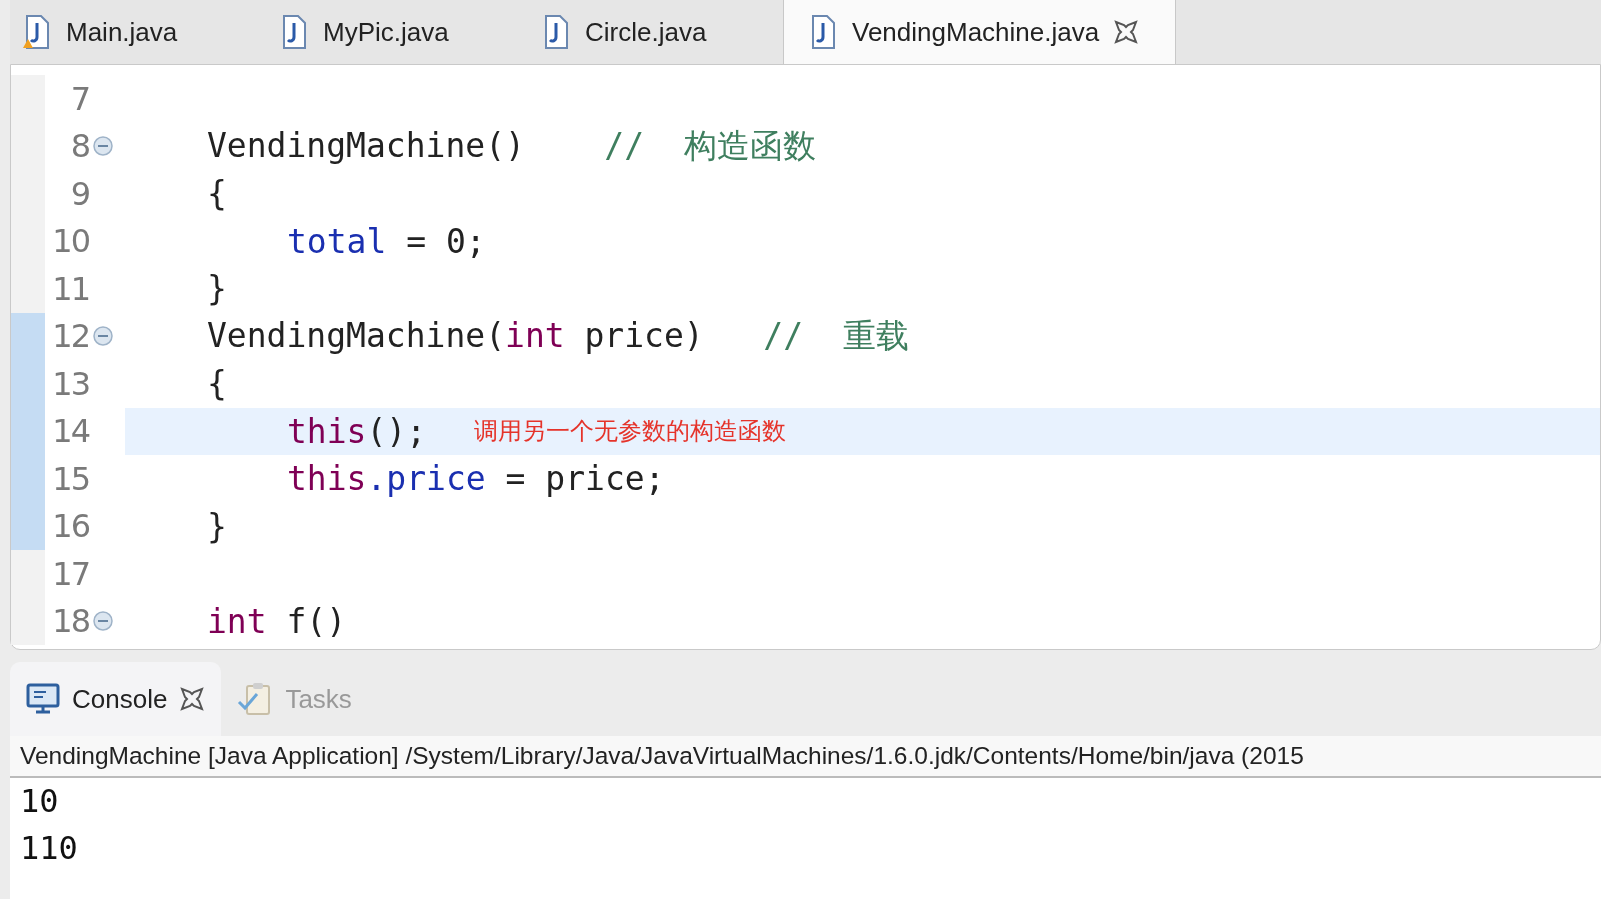 The image size is (1601, 899). Describe the element at coordinates (386, 32) in the screenshot. I see `editor-tab: MyPic.java` at that location.